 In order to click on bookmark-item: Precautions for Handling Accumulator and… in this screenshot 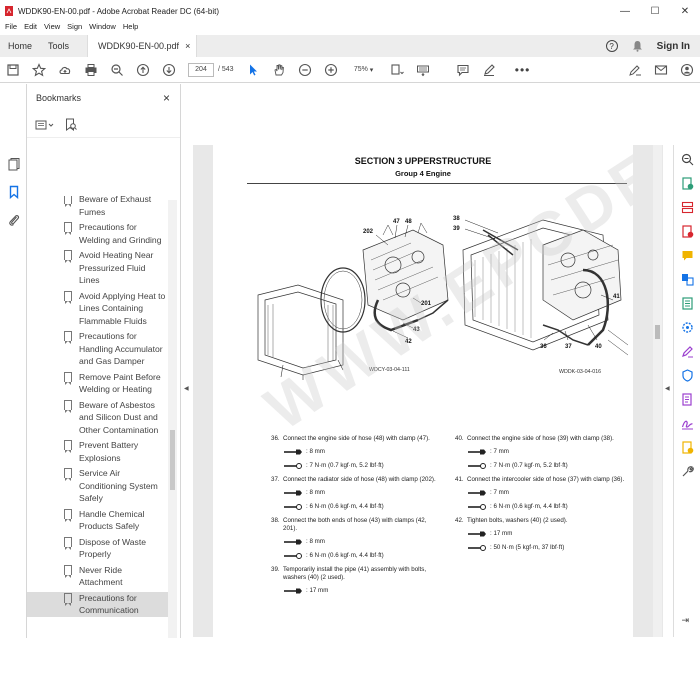, I will do `click(98, 349)`.